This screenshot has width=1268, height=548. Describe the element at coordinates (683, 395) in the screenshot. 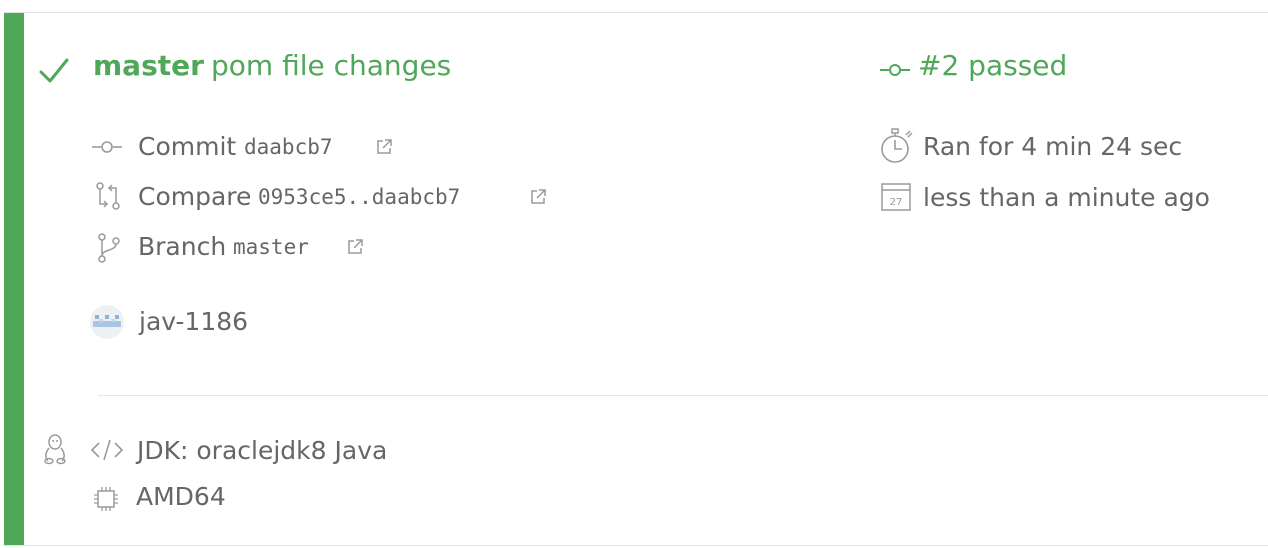

I see `divider` at that location.